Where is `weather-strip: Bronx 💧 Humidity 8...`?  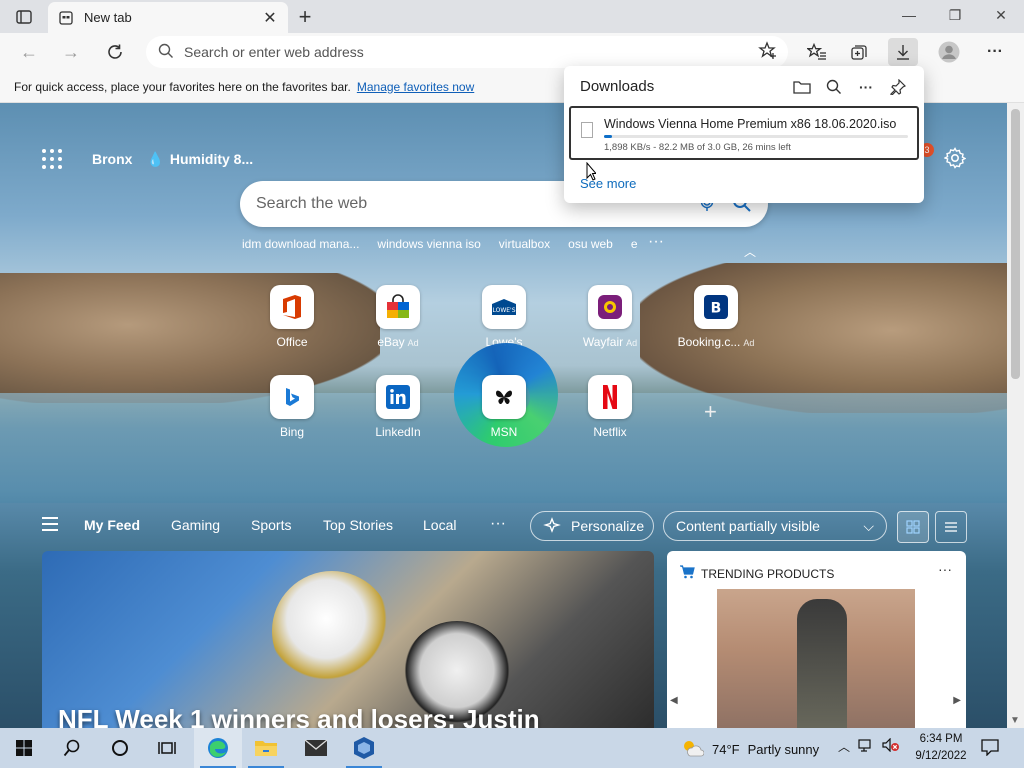
weather-strip: Bronx 💧 Humidity 8... is located at coordinates (147, 159).